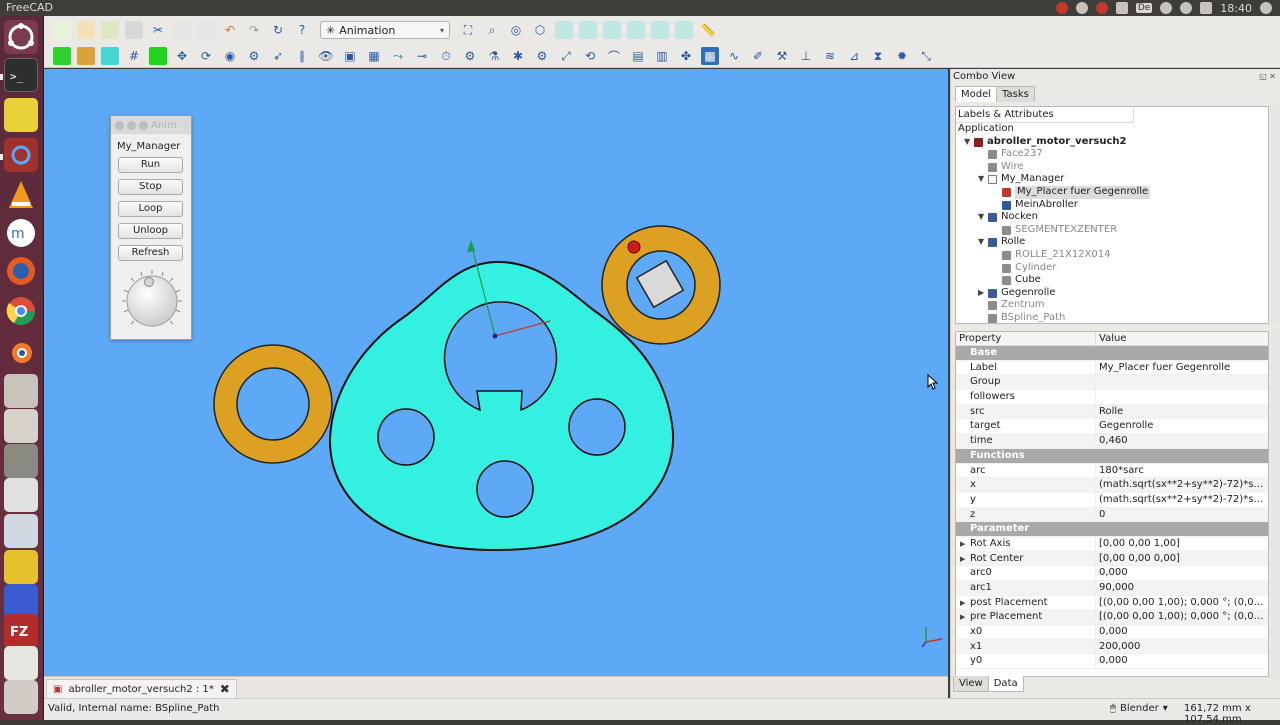 This screenshot has width=1280, height=725. What do you see at coordinates (254, 56) in the screenshot?
I see `adjuster-icon: ⚙` at bounding box center [254, 56].